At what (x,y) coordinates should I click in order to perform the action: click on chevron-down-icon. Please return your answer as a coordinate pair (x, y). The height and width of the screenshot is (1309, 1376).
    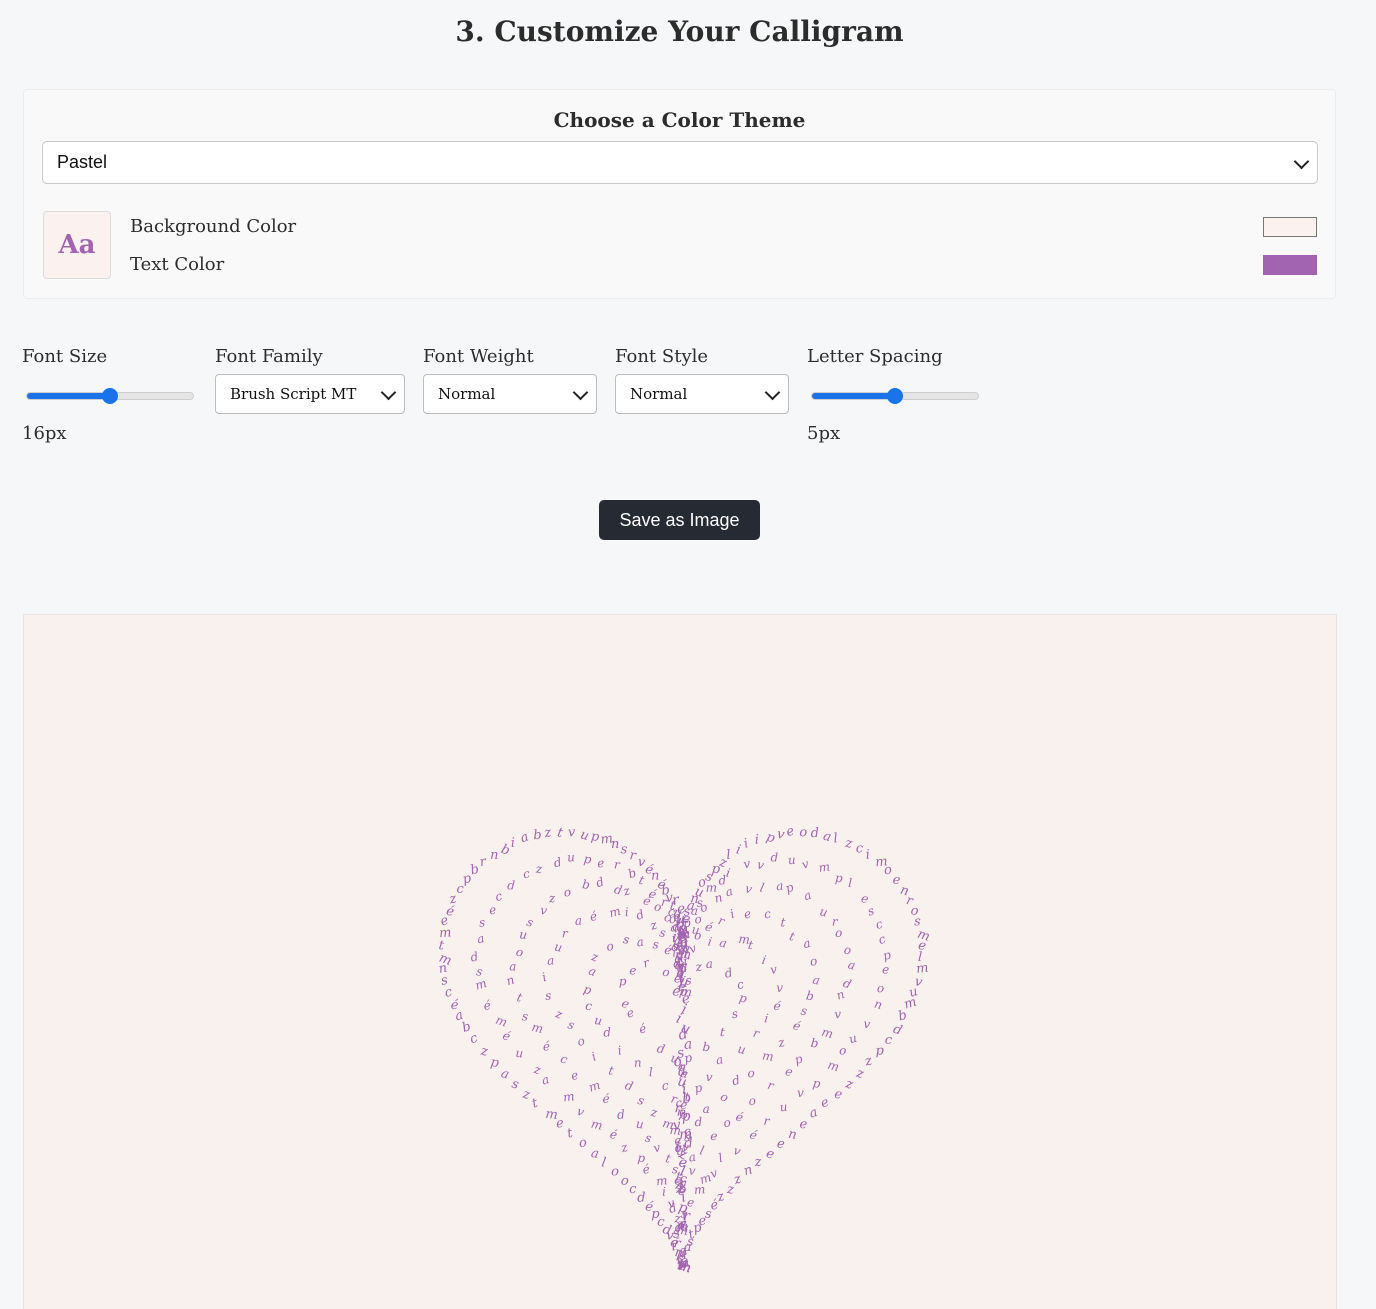
    Looking at the image, I should click on (772, 392).